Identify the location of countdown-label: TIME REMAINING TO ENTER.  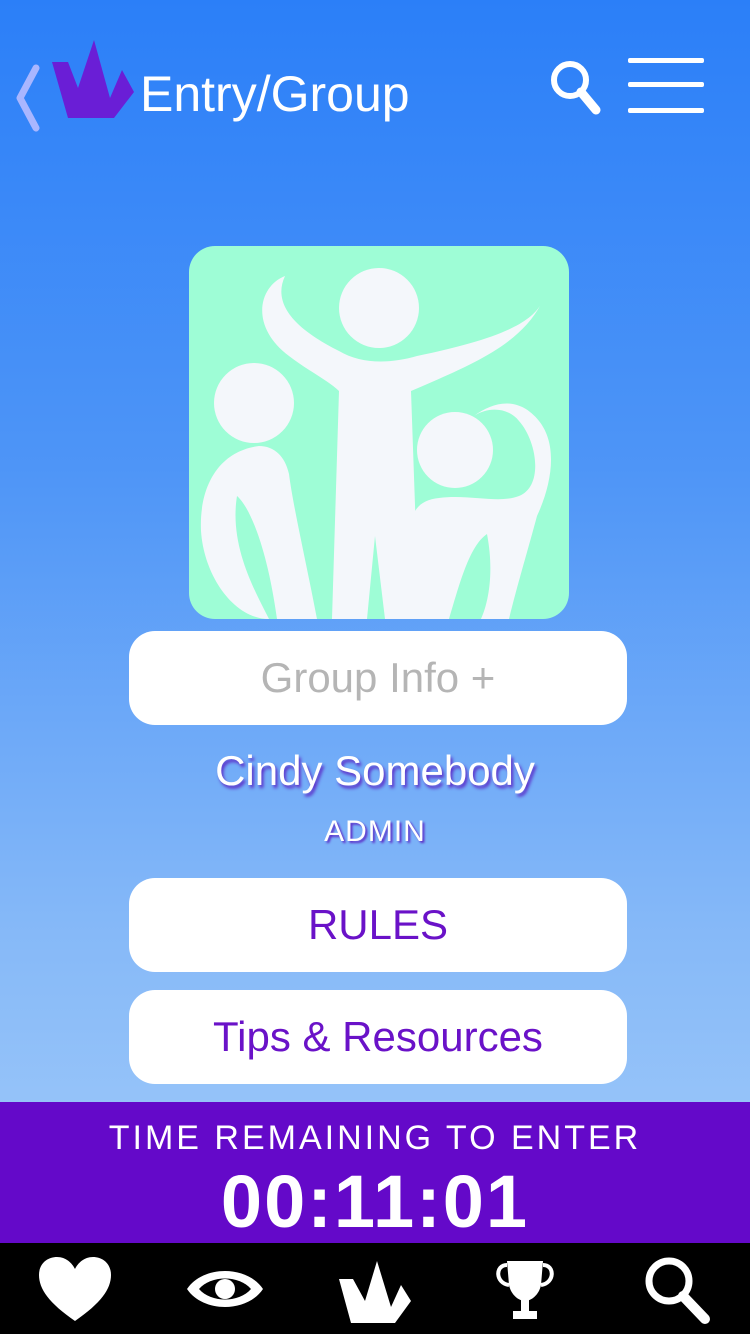
(375, 1138).